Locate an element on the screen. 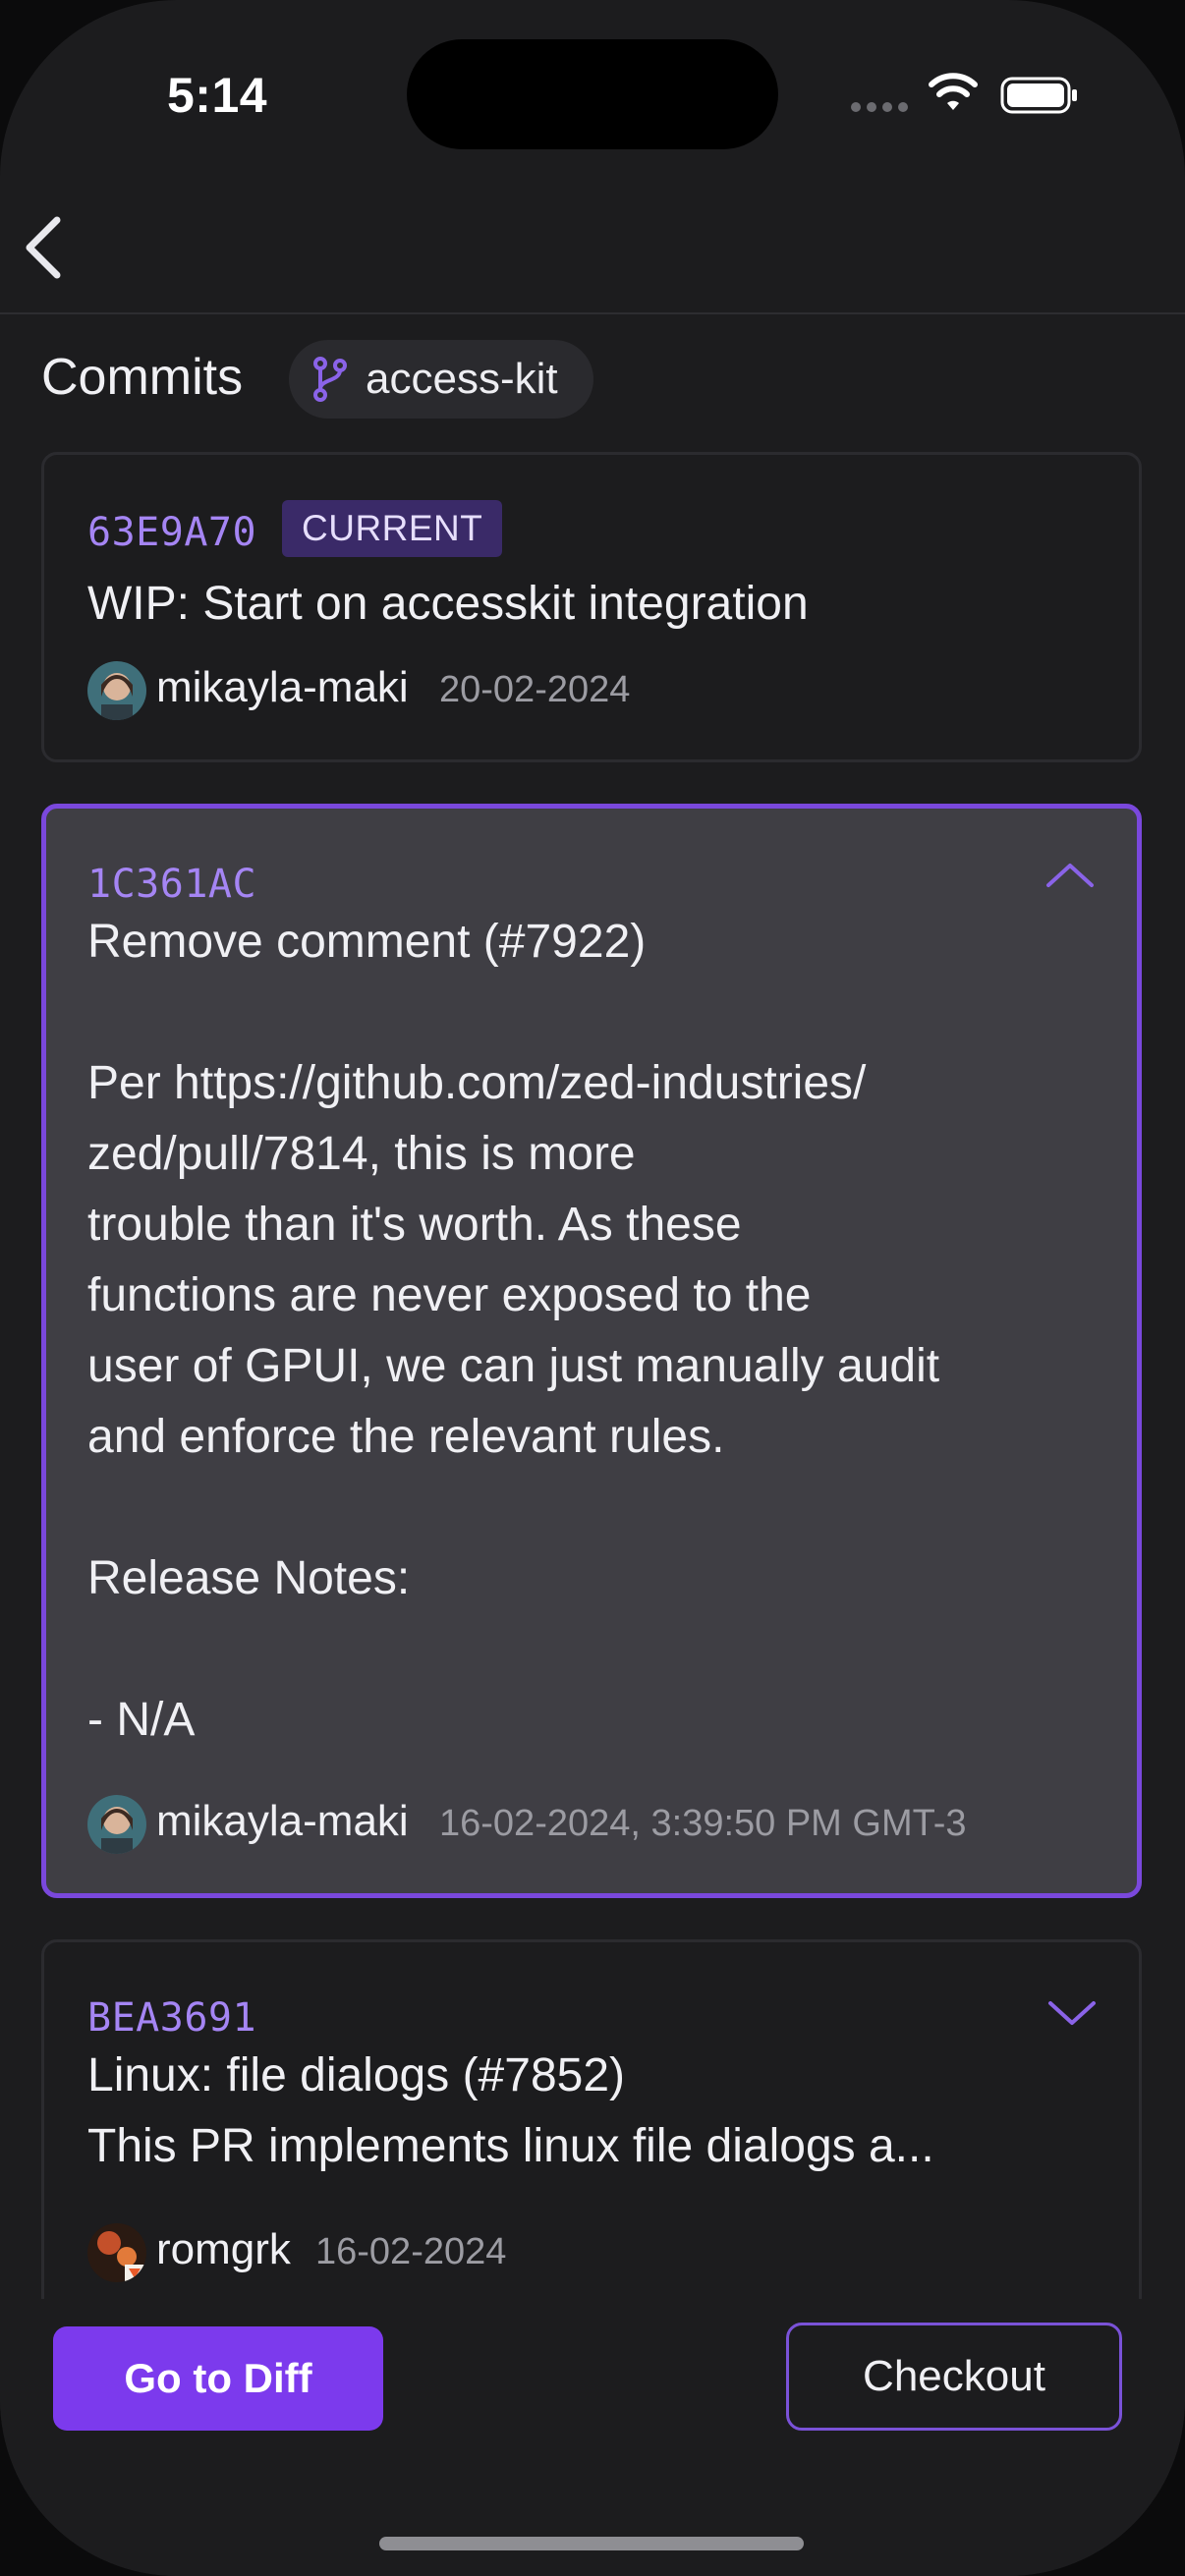  commit-hash: 1C361AC is located at coordinates (172, 884).